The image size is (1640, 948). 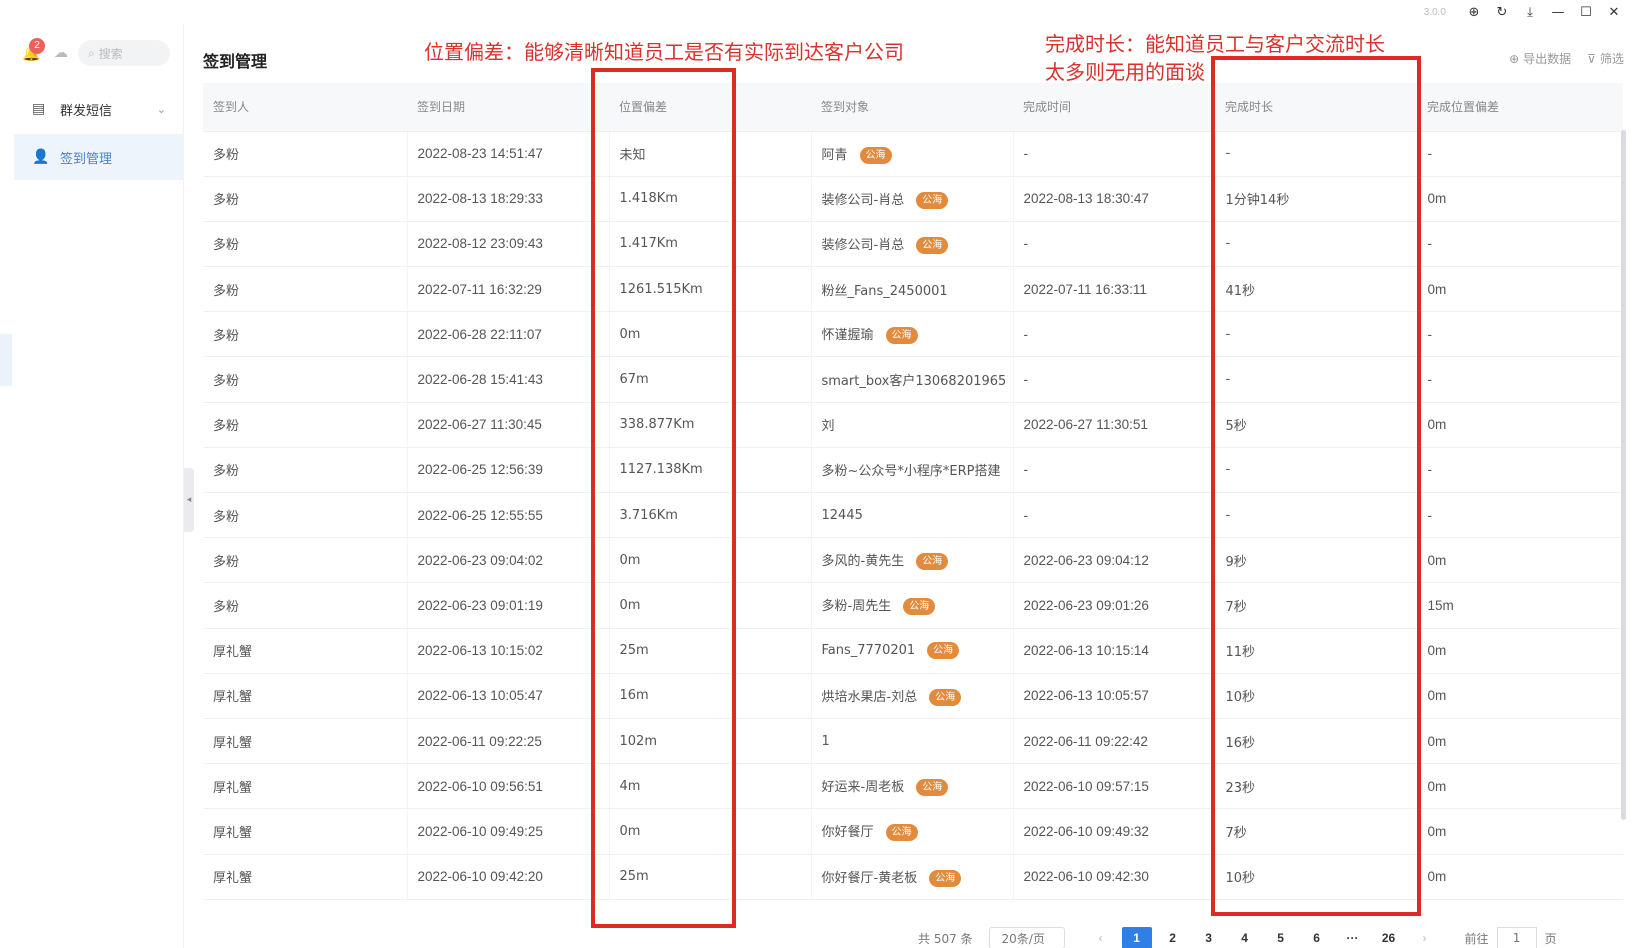 I want to click on bell-icon: 🔔 2, so click(x=33, y=50).